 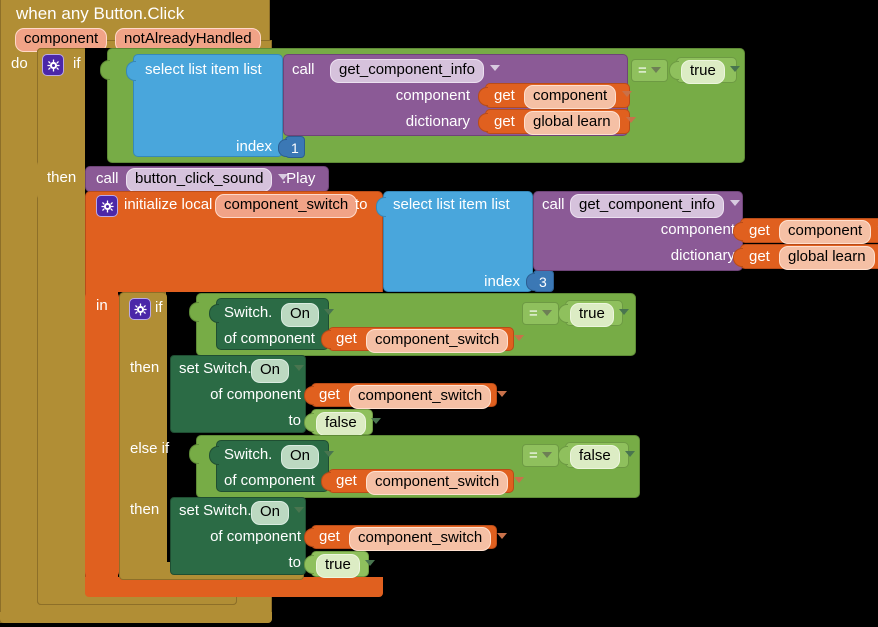 I want to click on initialize-local-to-label: to, so click(x=361, y=204).